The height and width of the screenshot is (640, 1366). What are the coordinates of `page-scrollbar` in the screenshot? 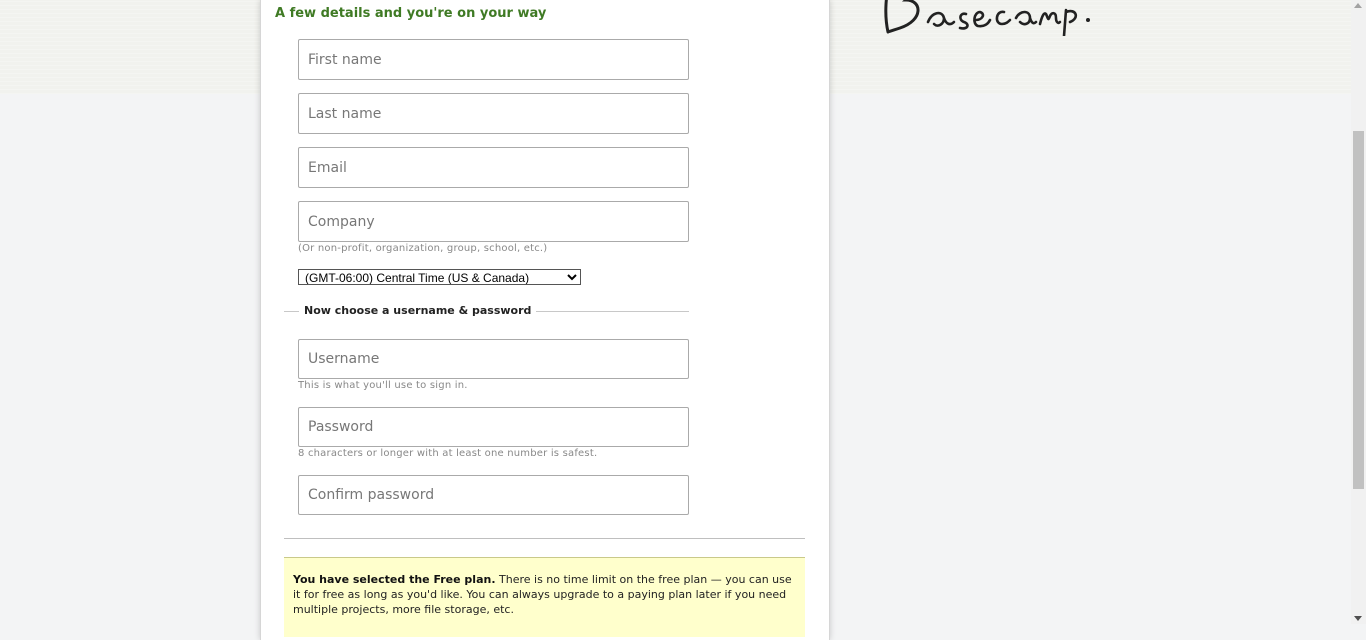 It's located at (1358, 312).